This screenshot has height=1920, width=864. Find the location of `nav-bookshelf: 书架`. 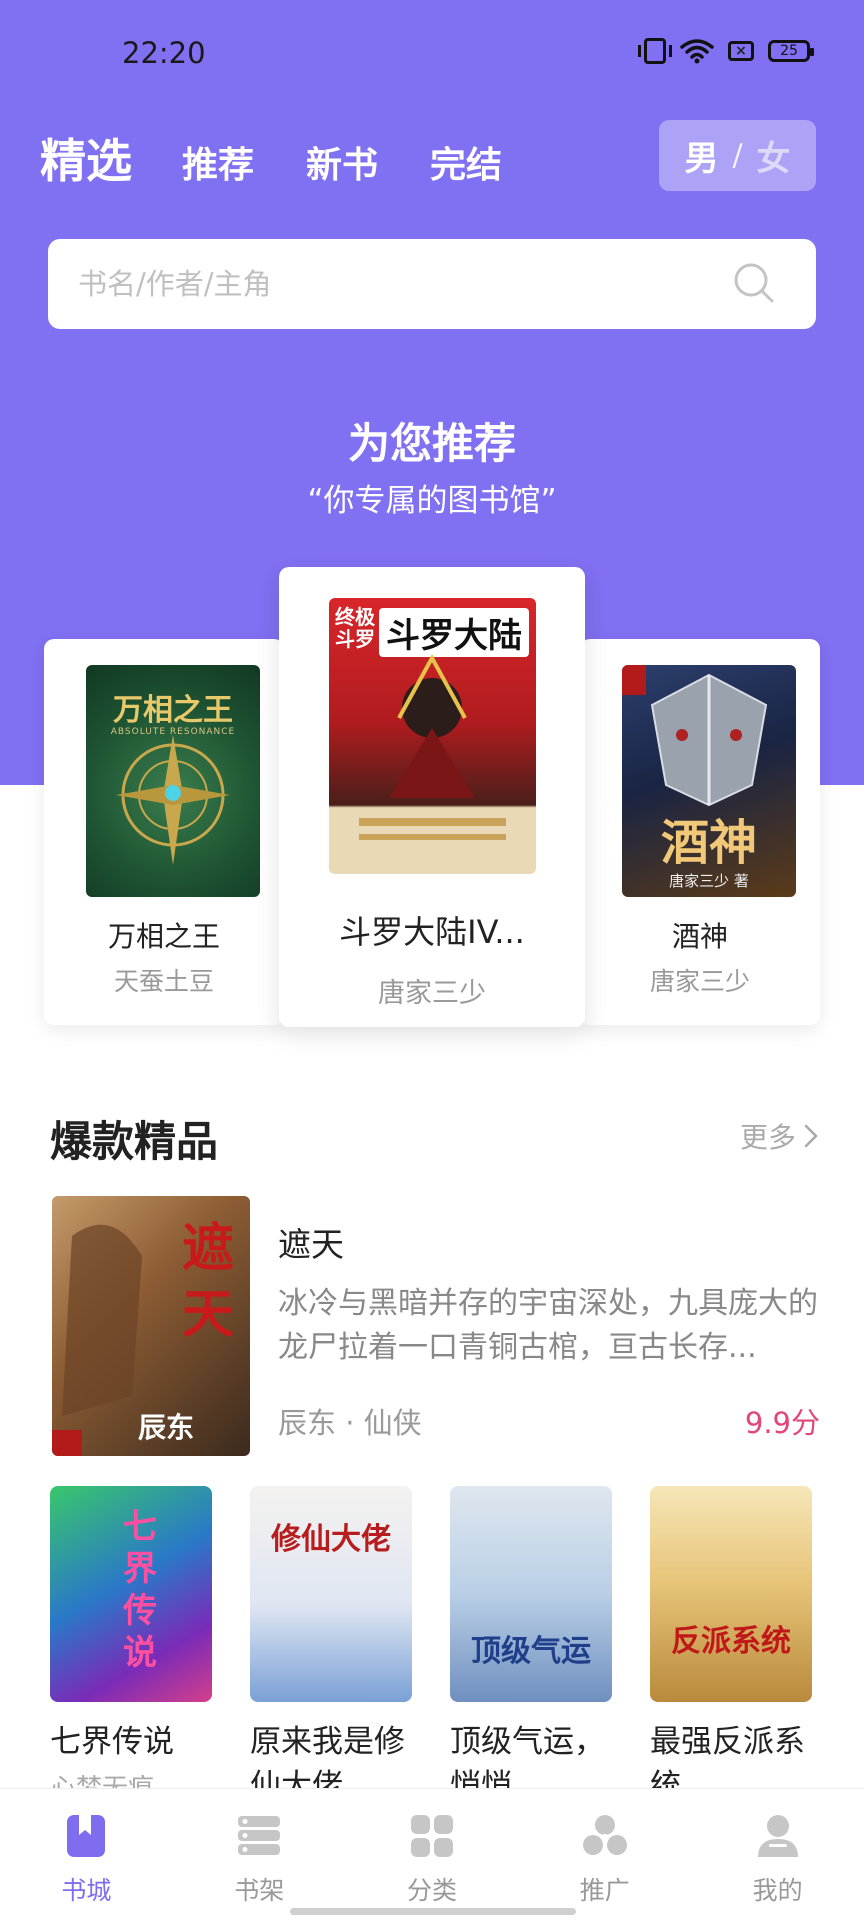

nav-bookshelf: 书架 is located at coordinates (259, 1854).